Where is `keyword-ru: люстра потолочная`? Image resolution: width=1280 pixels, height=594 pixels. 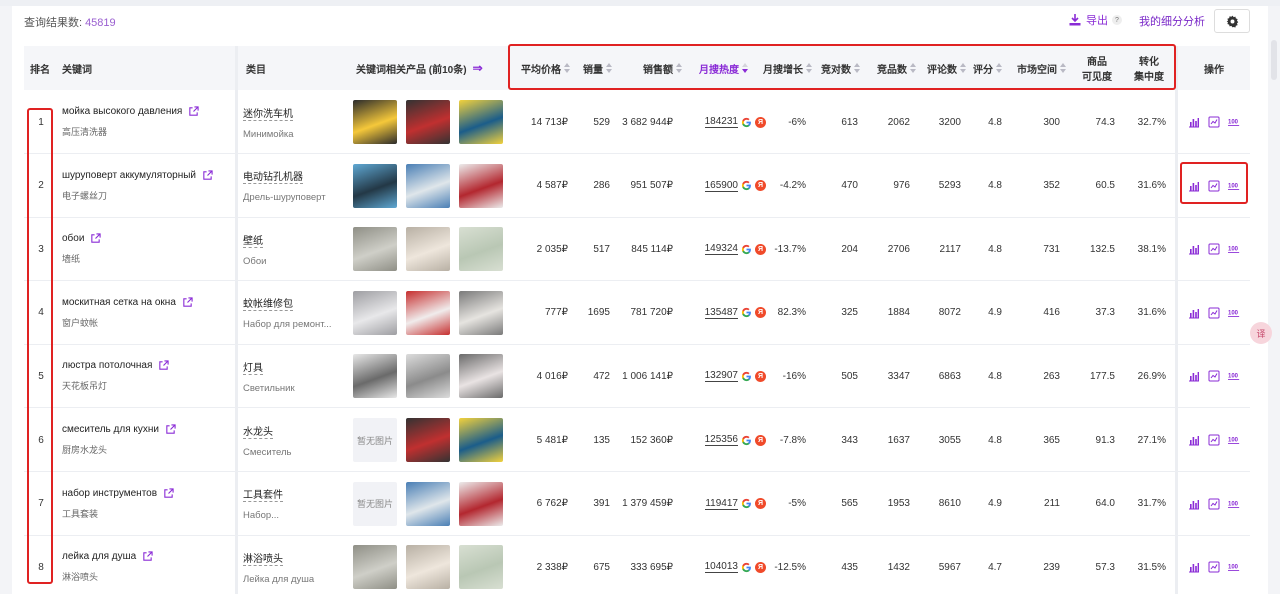 keyword-ru: люстра потолочная is located at coordinates (107, 365).